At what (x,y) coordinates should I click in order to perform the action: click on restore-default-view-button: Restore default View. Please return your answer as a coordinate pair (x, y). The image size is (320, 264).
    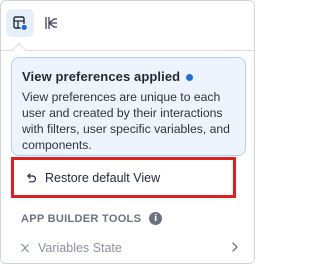
    Looking at the image, I should click on (123, 177).